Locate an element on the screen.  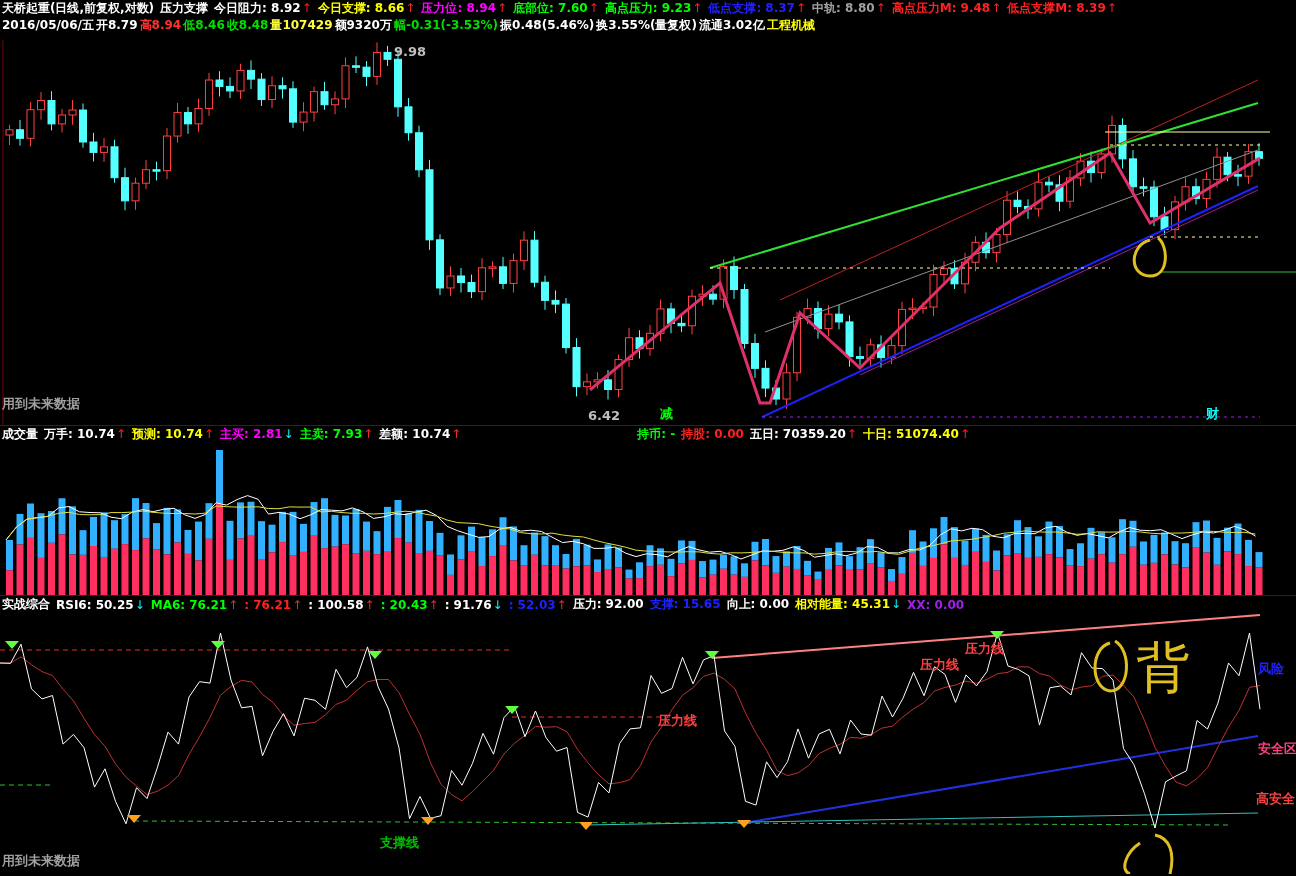
quote-field: 量107429 is located at coordinates (301, 25).